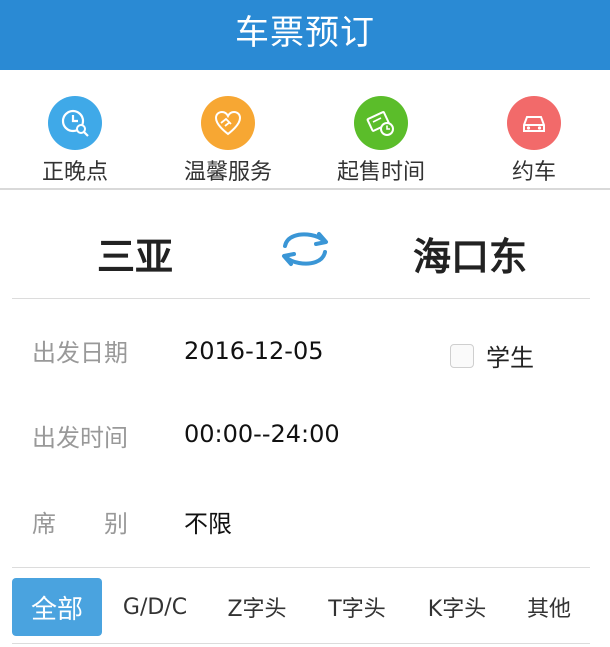  Describe the element at coordinates (80, 438) in the screenshot. I see `departure-time-label: 出发时间` at that location.